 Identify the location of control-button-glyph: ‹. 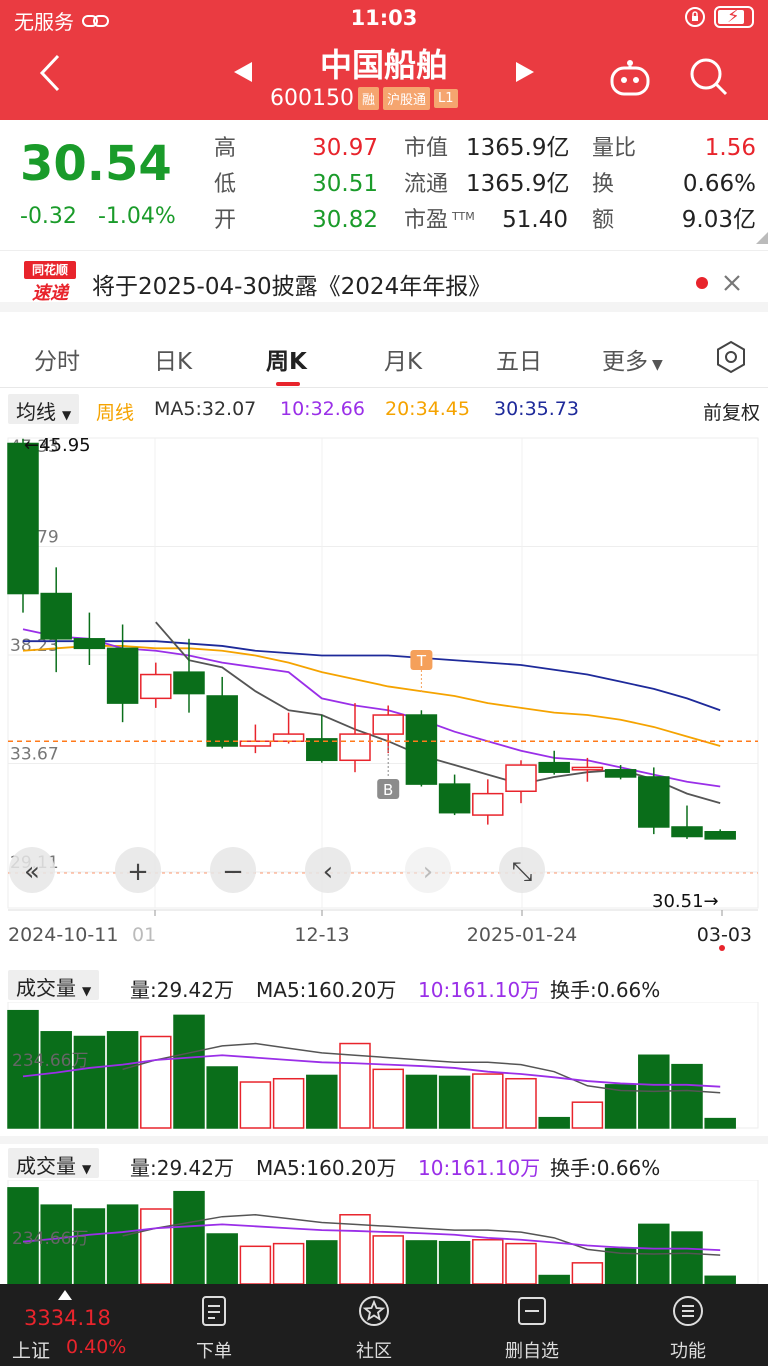
(328, 872).